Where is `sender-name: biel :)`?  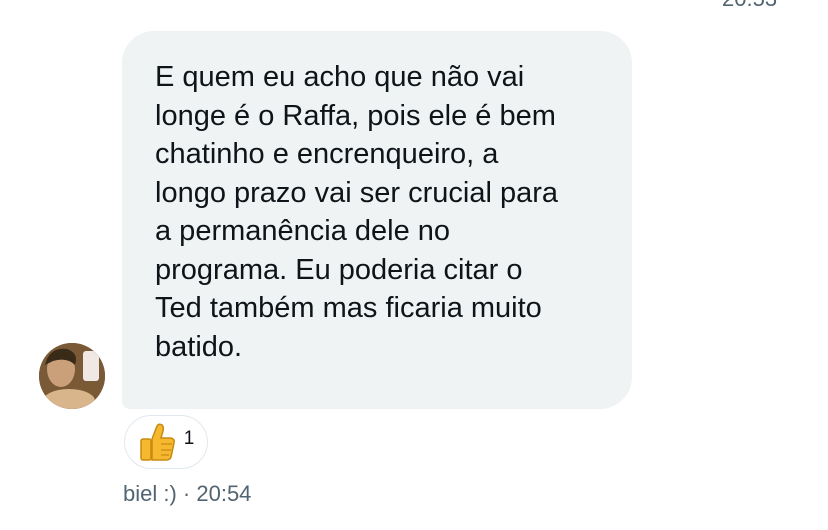
sender-name: biel :) is located at coordinates (150, 493).